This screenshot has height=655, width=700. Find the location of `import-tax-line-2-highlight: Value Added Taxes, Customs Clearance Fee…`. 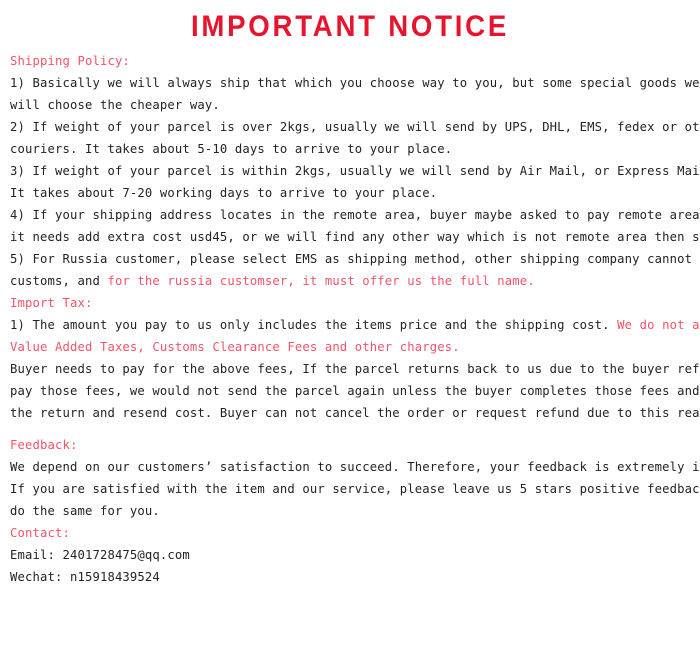

import-tax-line-2-highlight: Value Added Taxes, Customs Clearance Fee… is located at coordinates (235, 346).